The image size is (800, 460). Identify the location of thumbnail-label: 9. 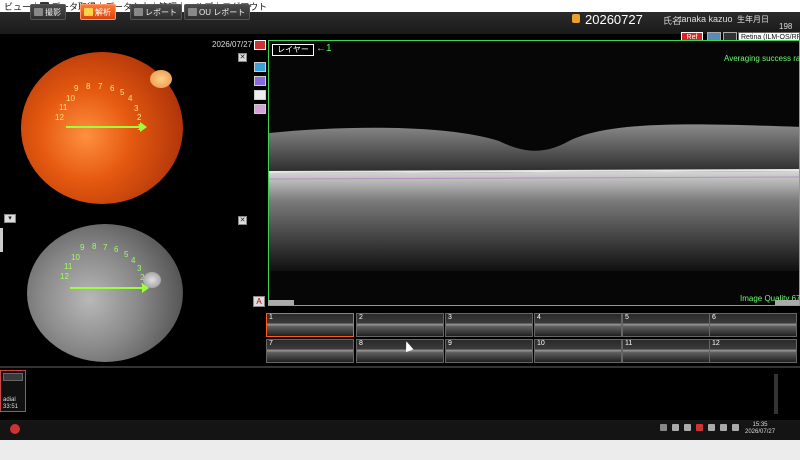
(450, 343).